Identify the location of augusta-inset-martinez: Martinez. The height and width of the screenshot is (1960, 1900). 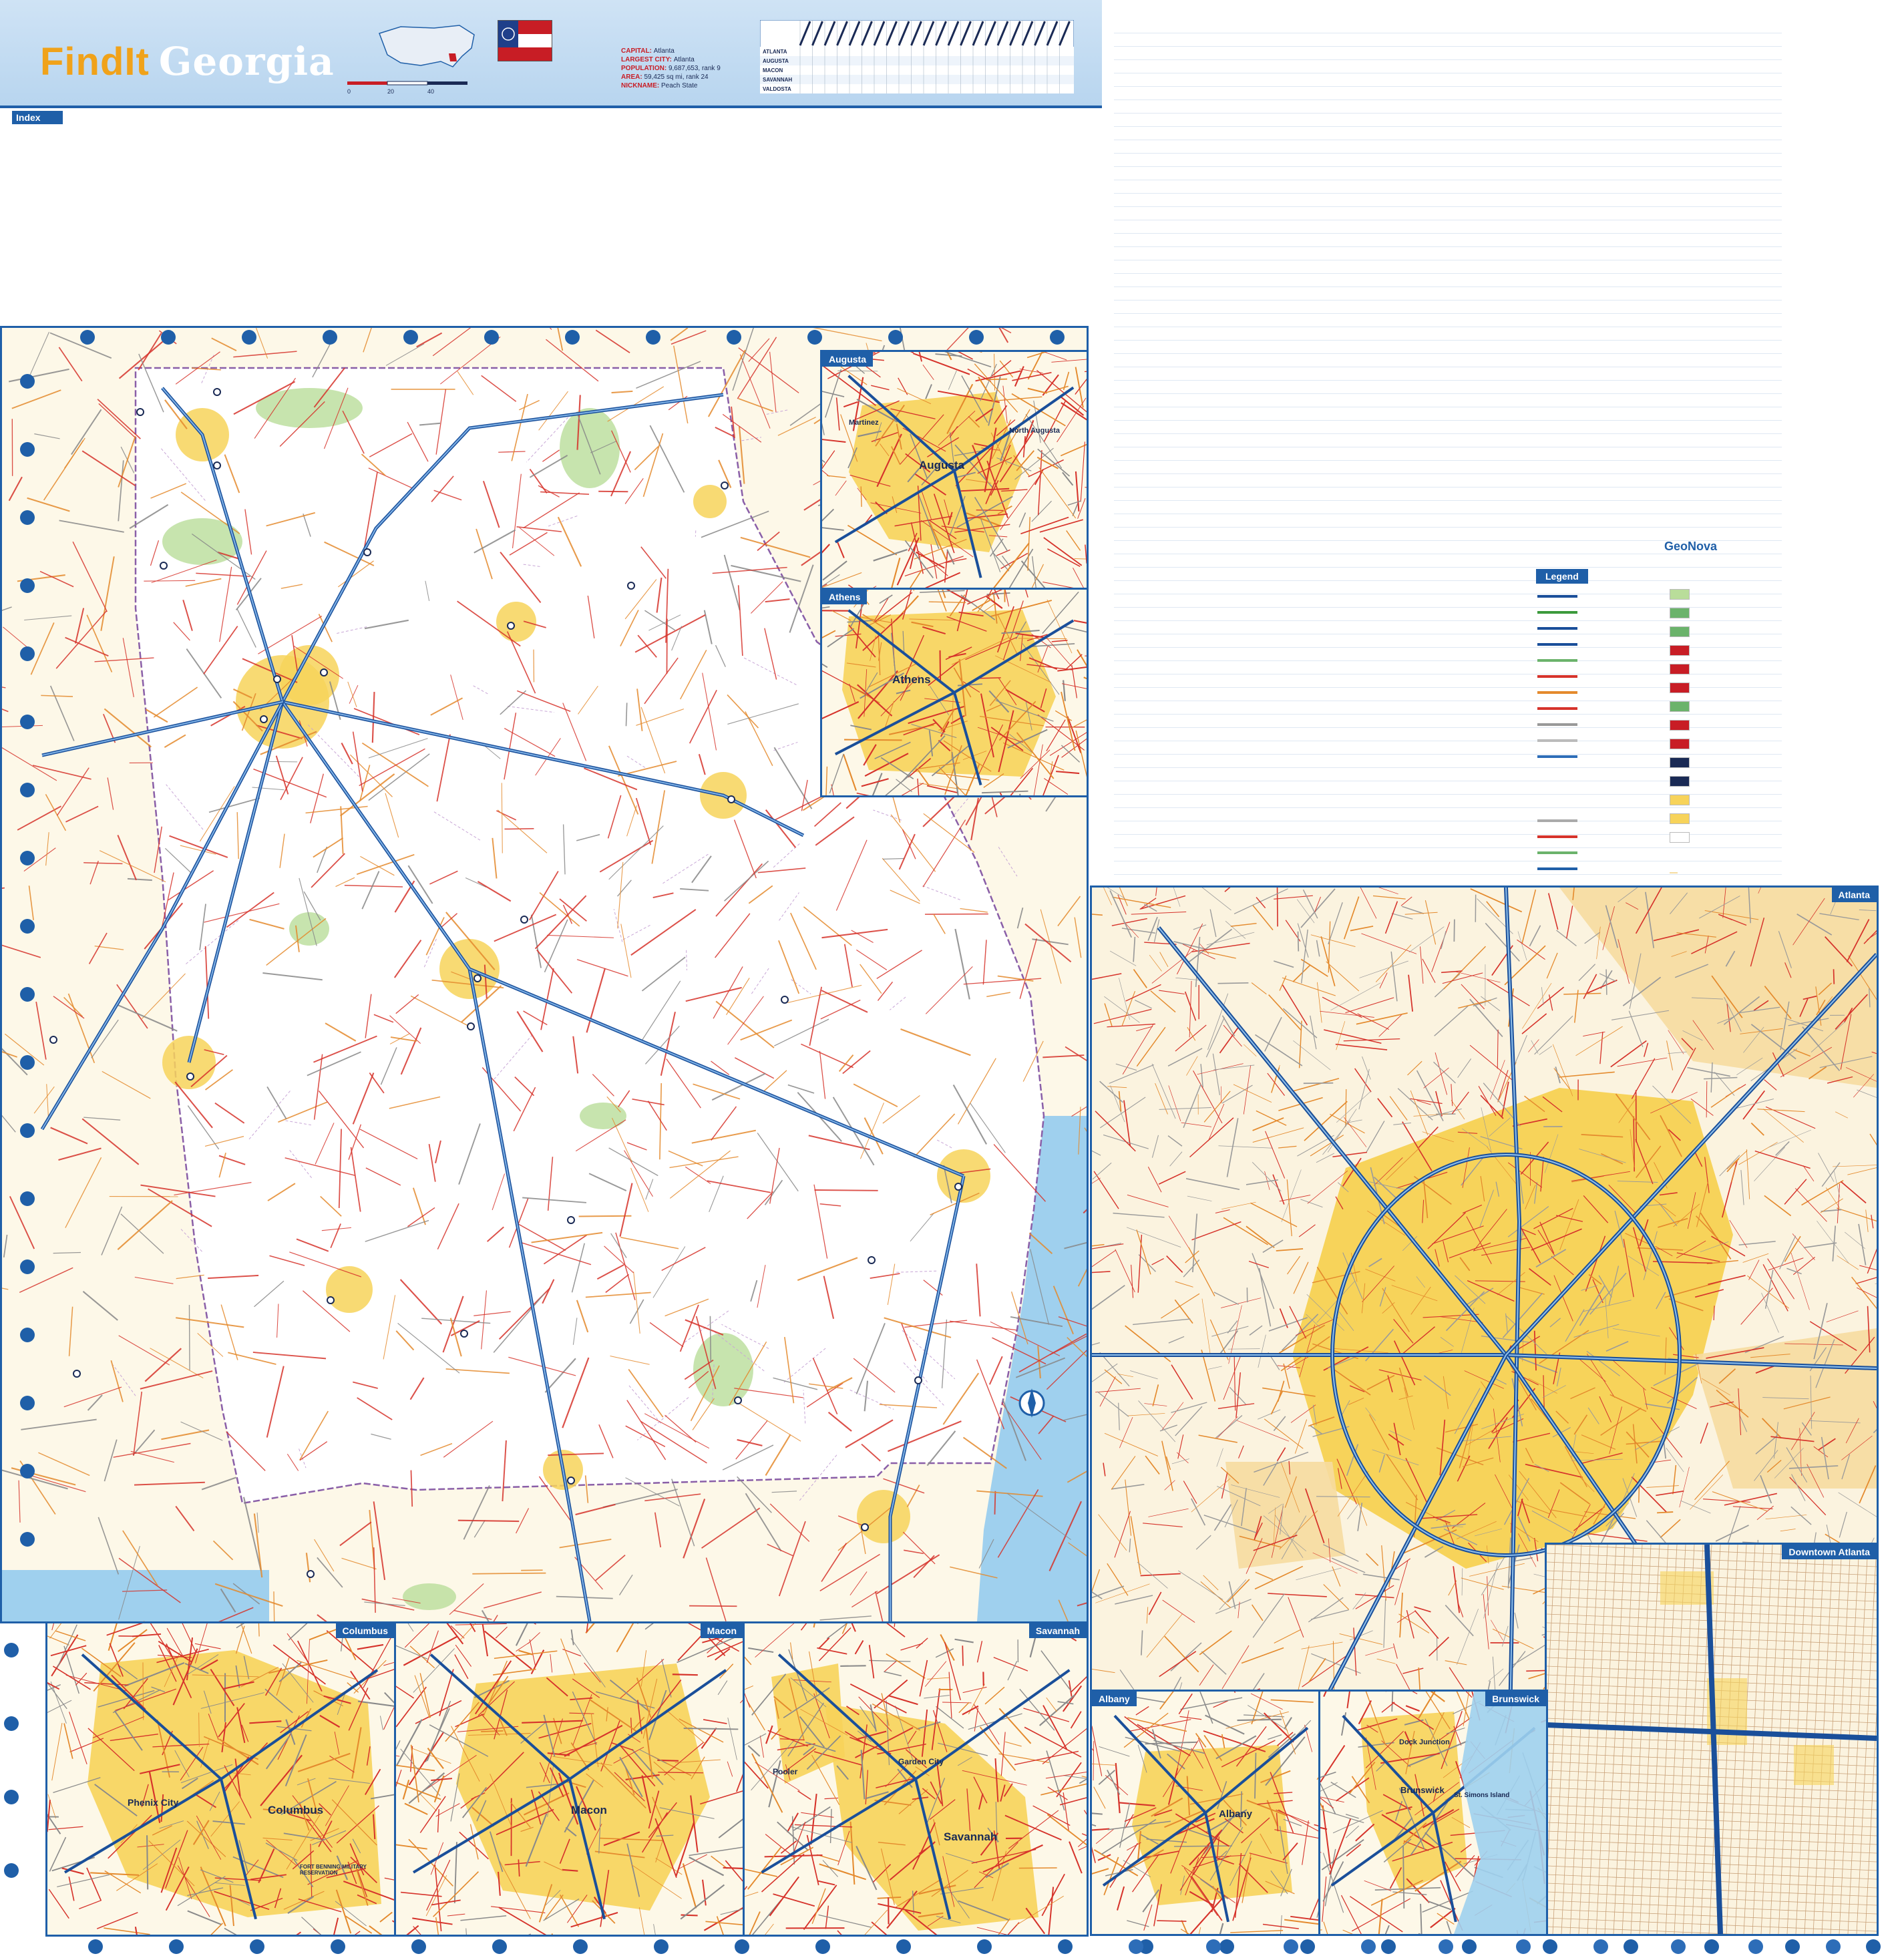
(864, 423).